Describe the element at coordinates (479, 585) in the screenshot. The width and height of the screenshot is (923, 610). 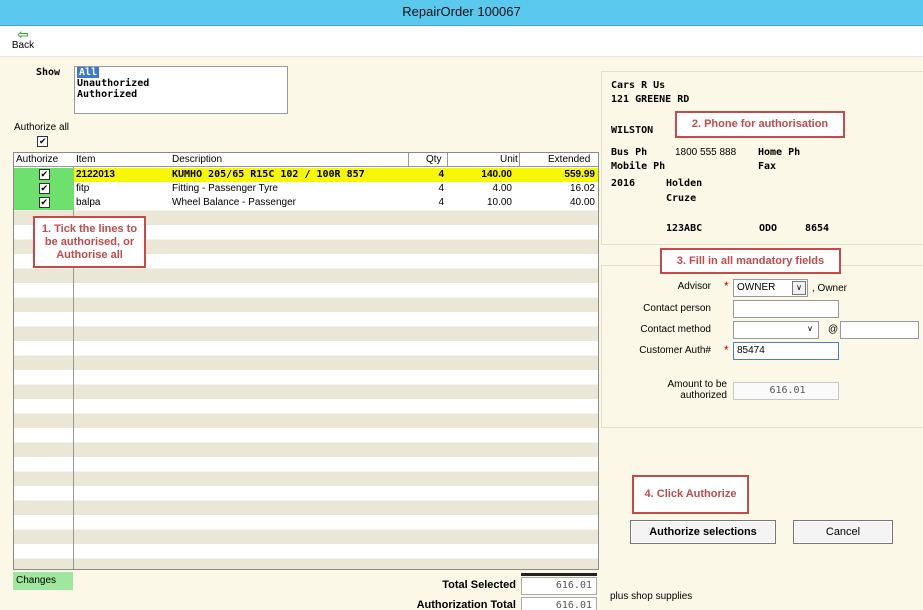
I see `total-selected-label: Total Selected` at that location.